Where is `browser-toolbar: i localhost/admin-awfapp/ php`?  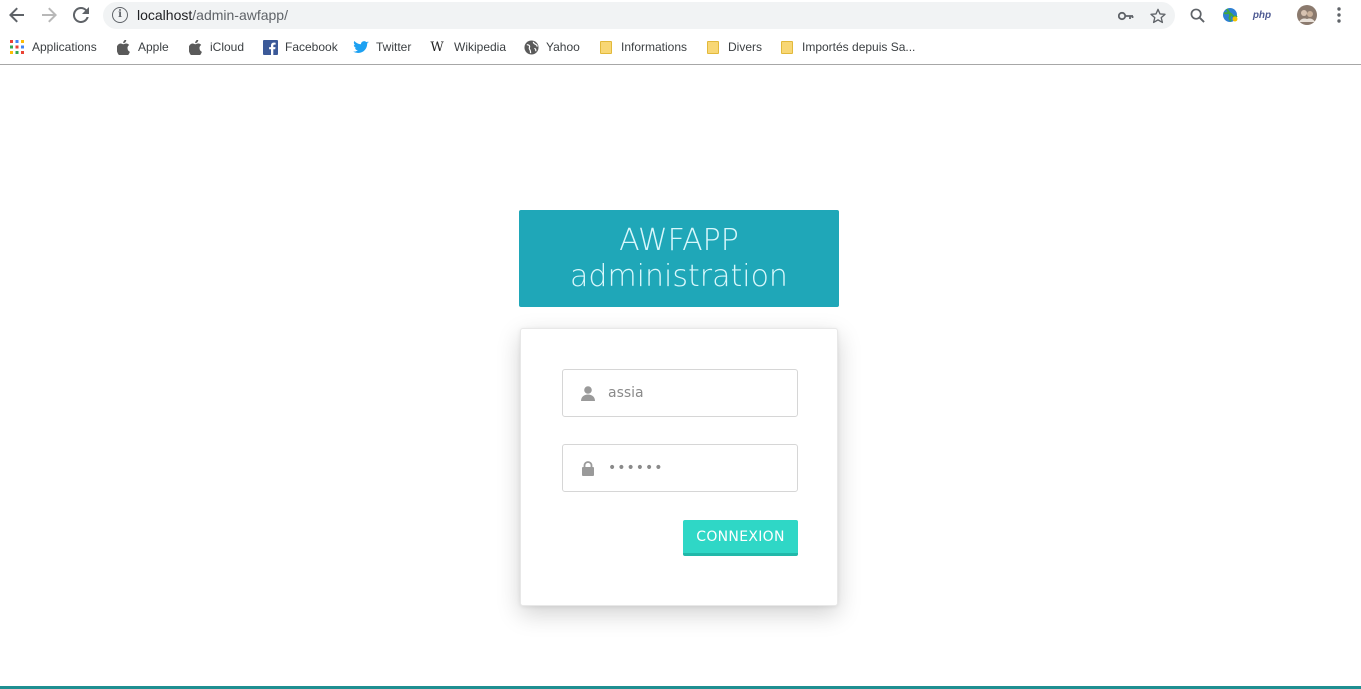
browser-toolbar: i localhost/admin-awfapp/ php is located at coordinates (680, 15).